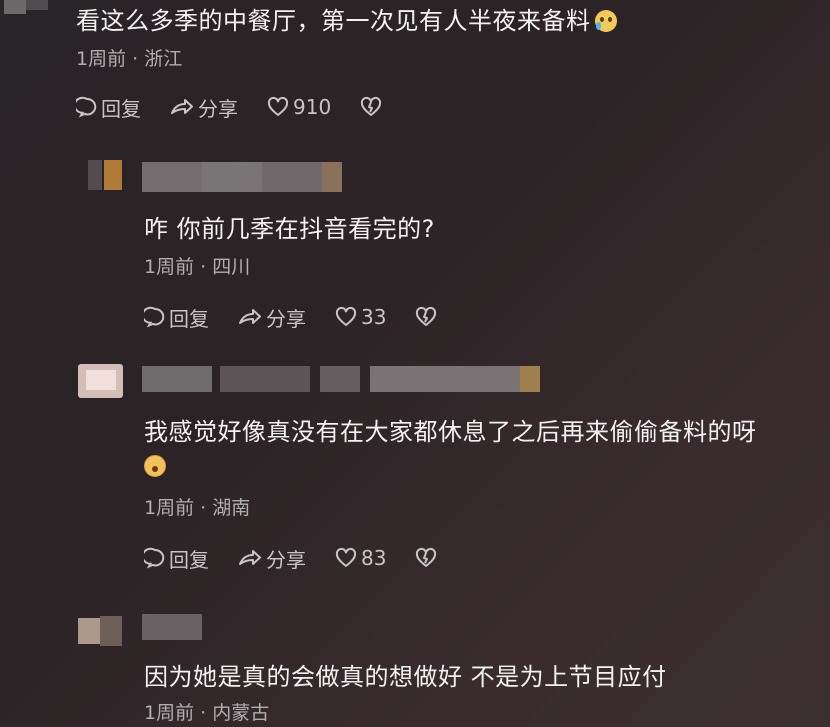 This screenshot has height=727, width=830. What do you see at coordinates (474, 693) in the screenshot?
I see `comment-4: 因为她是真的会做真的想做好 不是为上节目应付 1周前 · 内蒙古` at bounding box center [474, 693].